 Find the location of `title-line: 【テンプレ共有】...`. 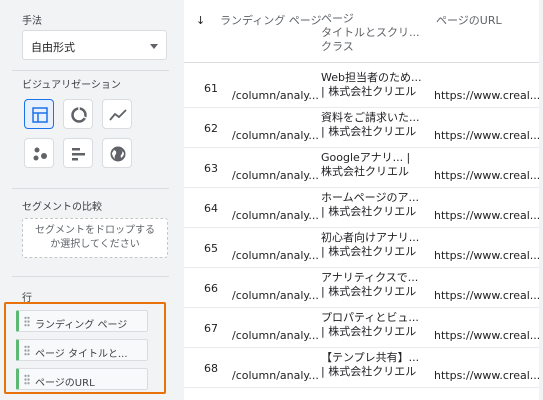

title-line: 【テンプレ共有】... is located at coordinates (370, 357).